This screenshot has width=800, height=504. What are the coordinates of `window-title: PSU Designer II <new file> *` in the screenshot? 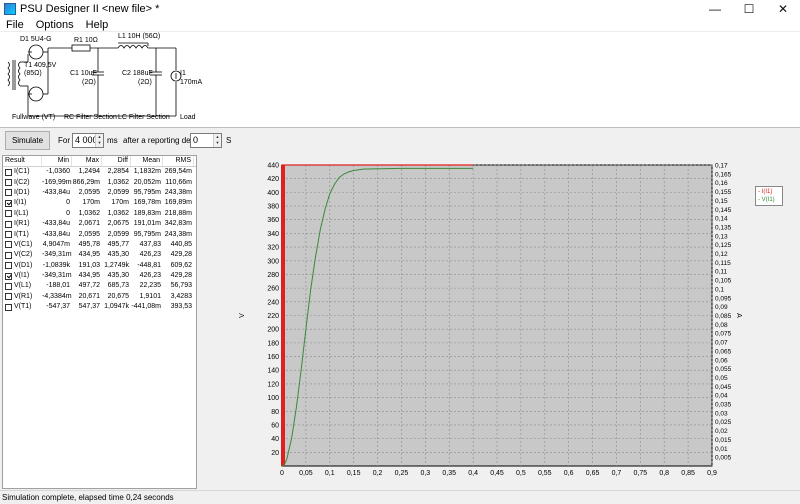 It's located at (90, 9).